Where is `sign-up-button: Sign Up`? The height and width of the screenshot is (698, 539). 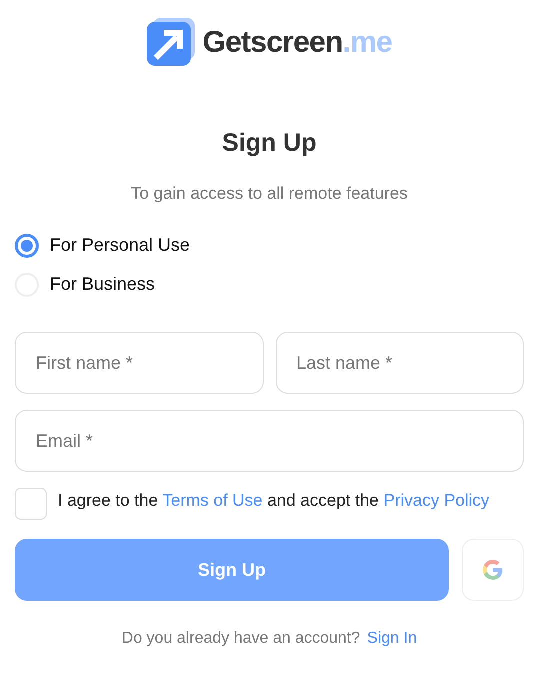
sign-up-button: Sign Up is located at coordinates (232, 570).